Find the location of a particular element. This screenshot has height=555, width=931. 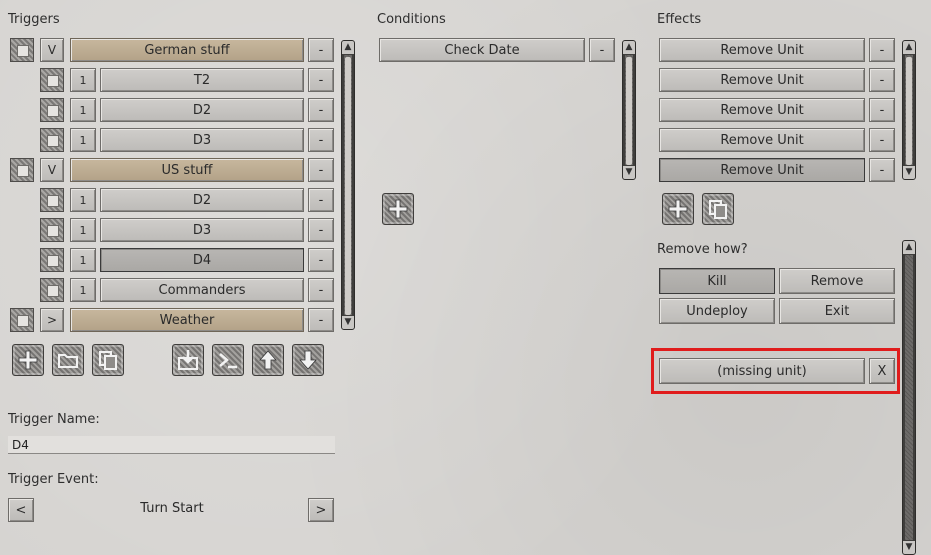

copy-icon is located at coordinates (108, 360).